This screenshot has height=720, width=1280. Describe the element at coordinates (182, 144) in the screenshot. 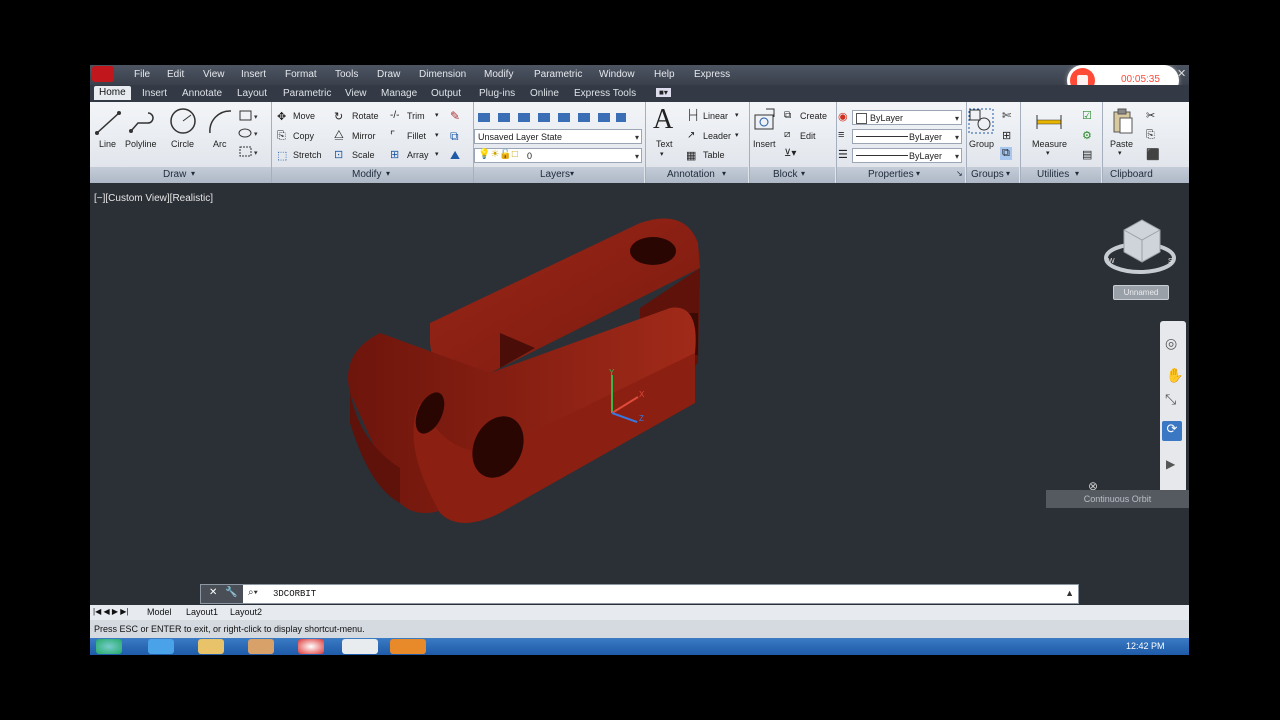

I see `circle-button-label: Circle` at that location.